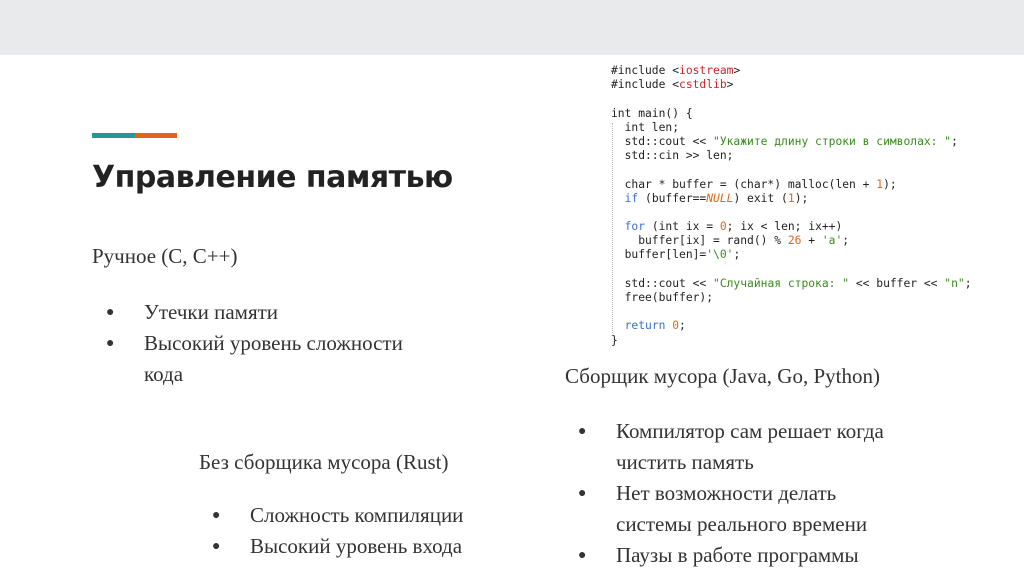 This screenshot has width=1024, height=576. I want to click on list-item: ● Компилятор сам решает когда, so click(724, 431).